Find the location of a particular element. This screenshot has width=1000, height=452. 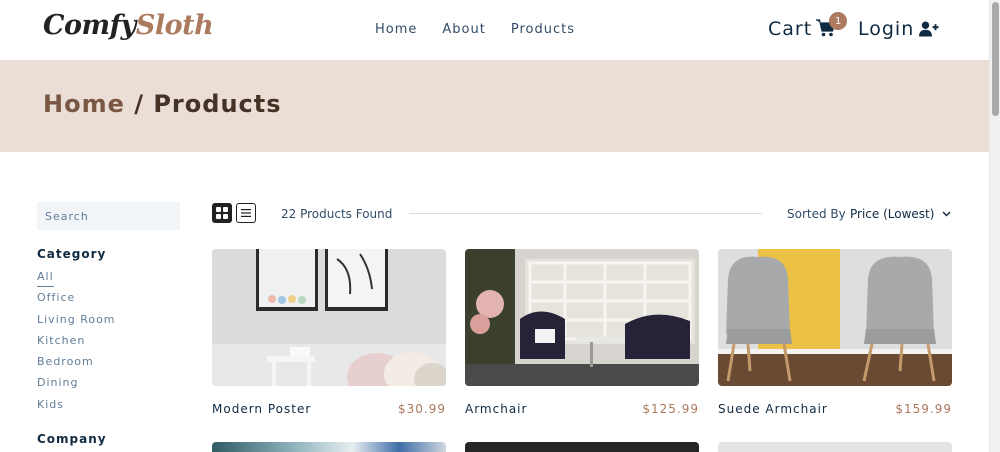

cart-button: Cart 1 is located at coordinates (808, 26).